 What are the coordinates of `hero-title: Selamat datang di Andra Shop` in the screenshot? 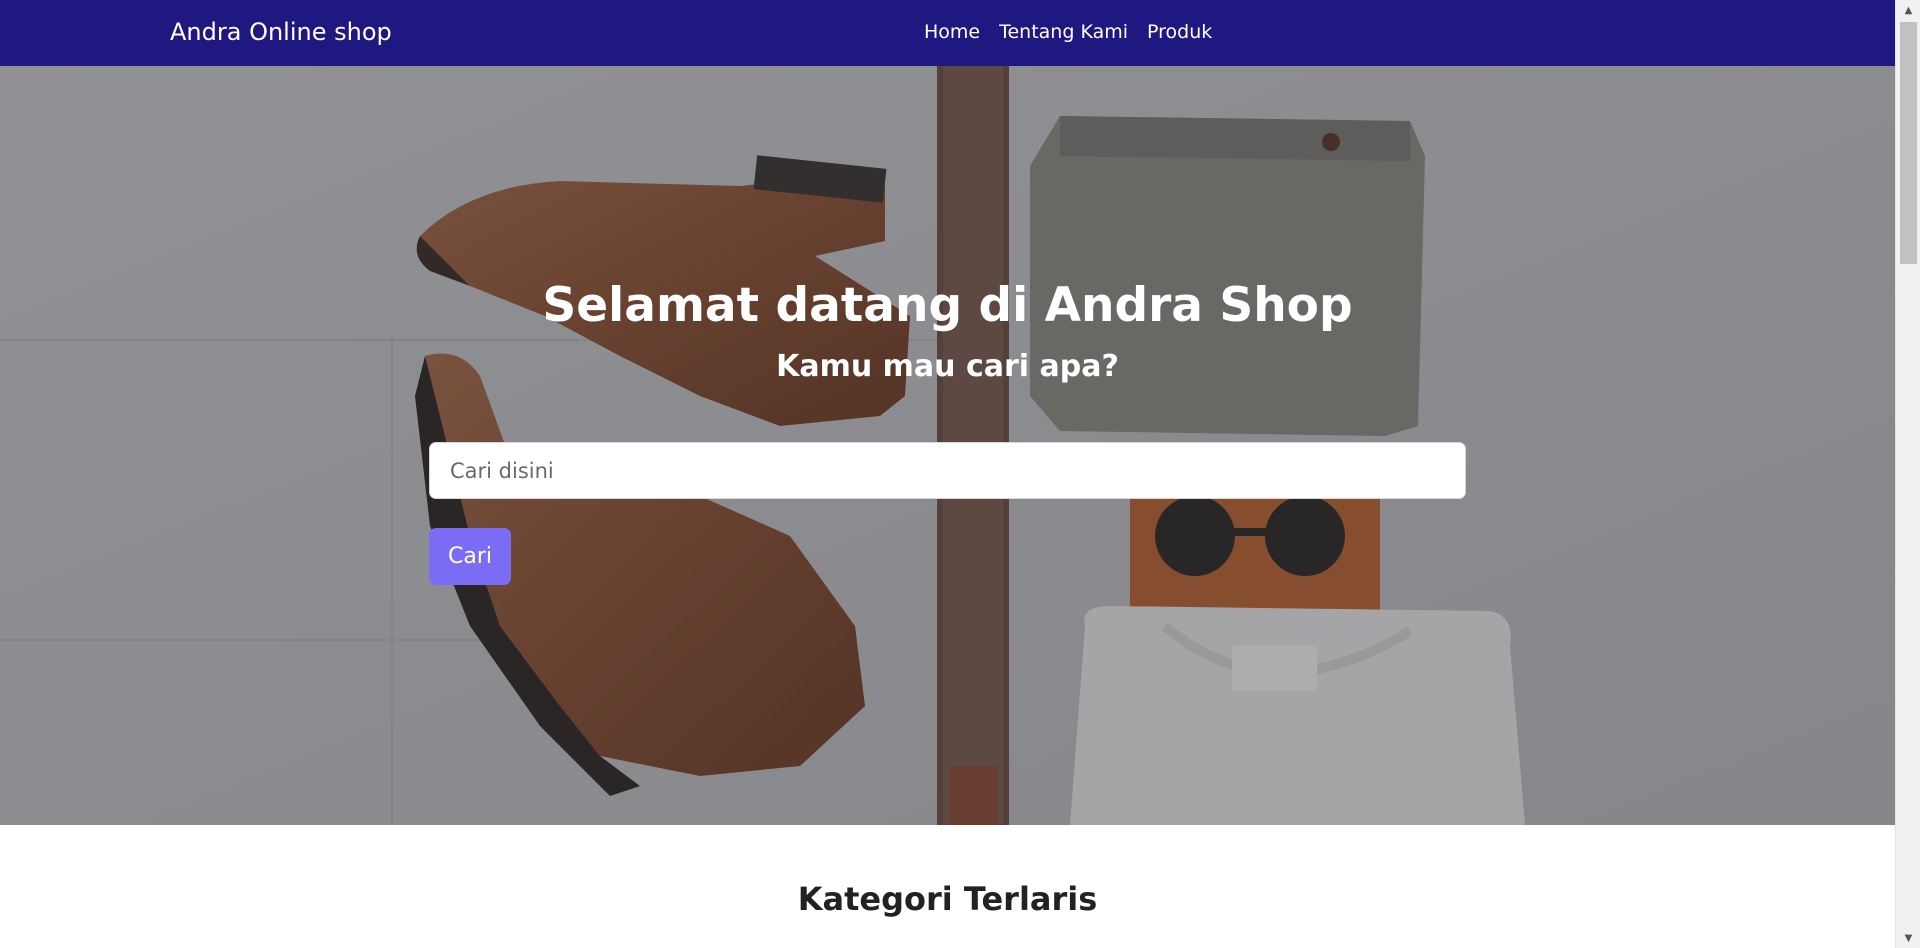 It's located at (947, 305).